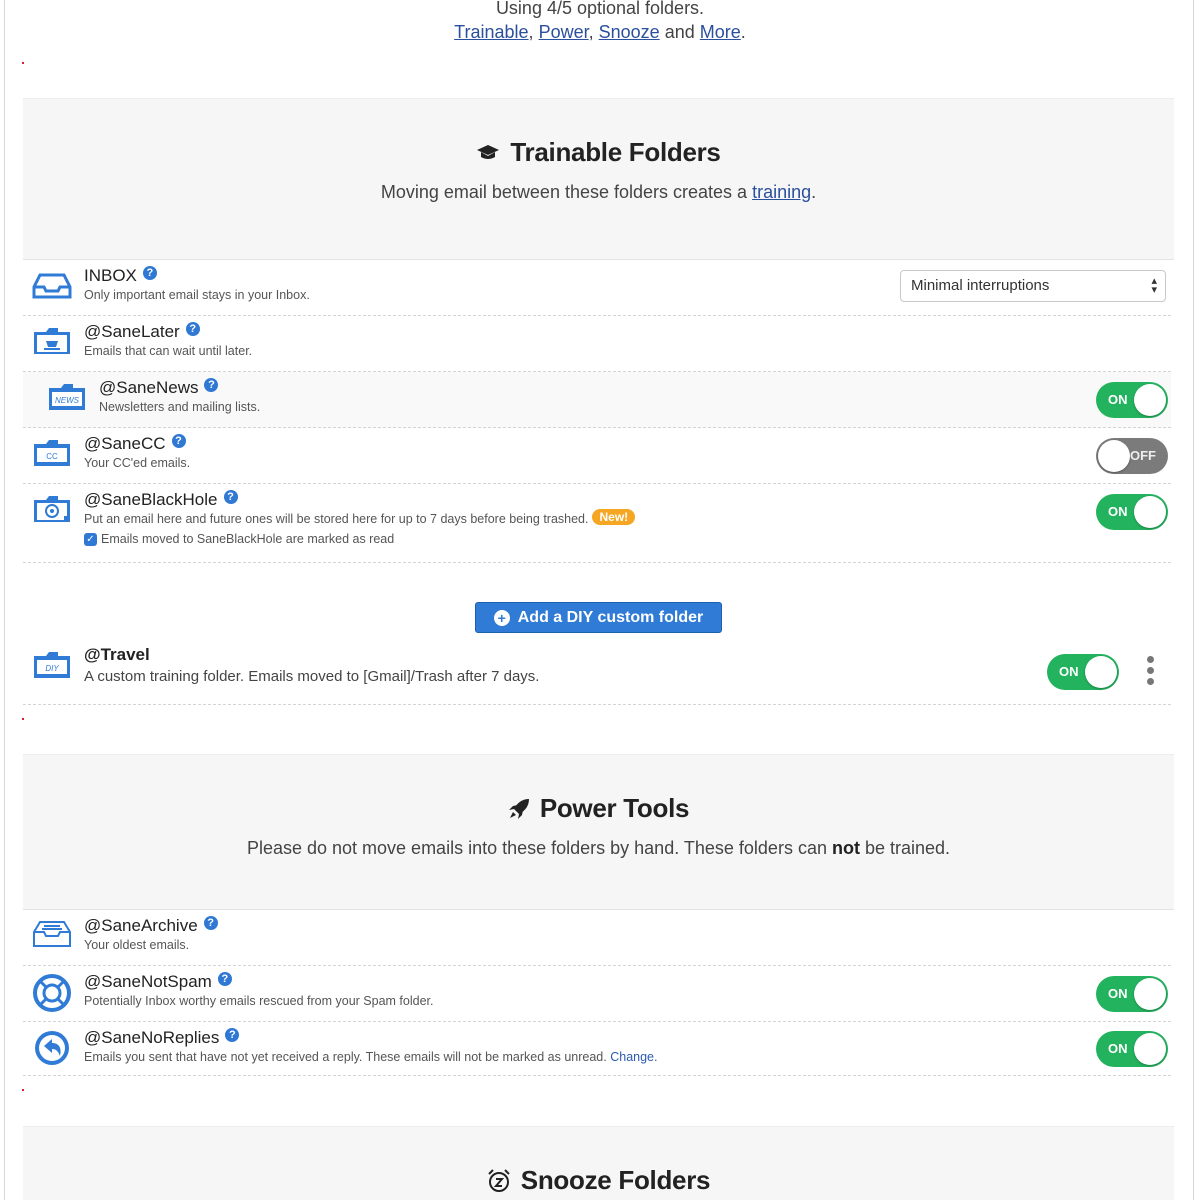 This screenshot has height=1200, width=1200. Describe the element at coordinates (149, 387) in the screenshot. I see `folder-name-text: @SaneNews` at that location.